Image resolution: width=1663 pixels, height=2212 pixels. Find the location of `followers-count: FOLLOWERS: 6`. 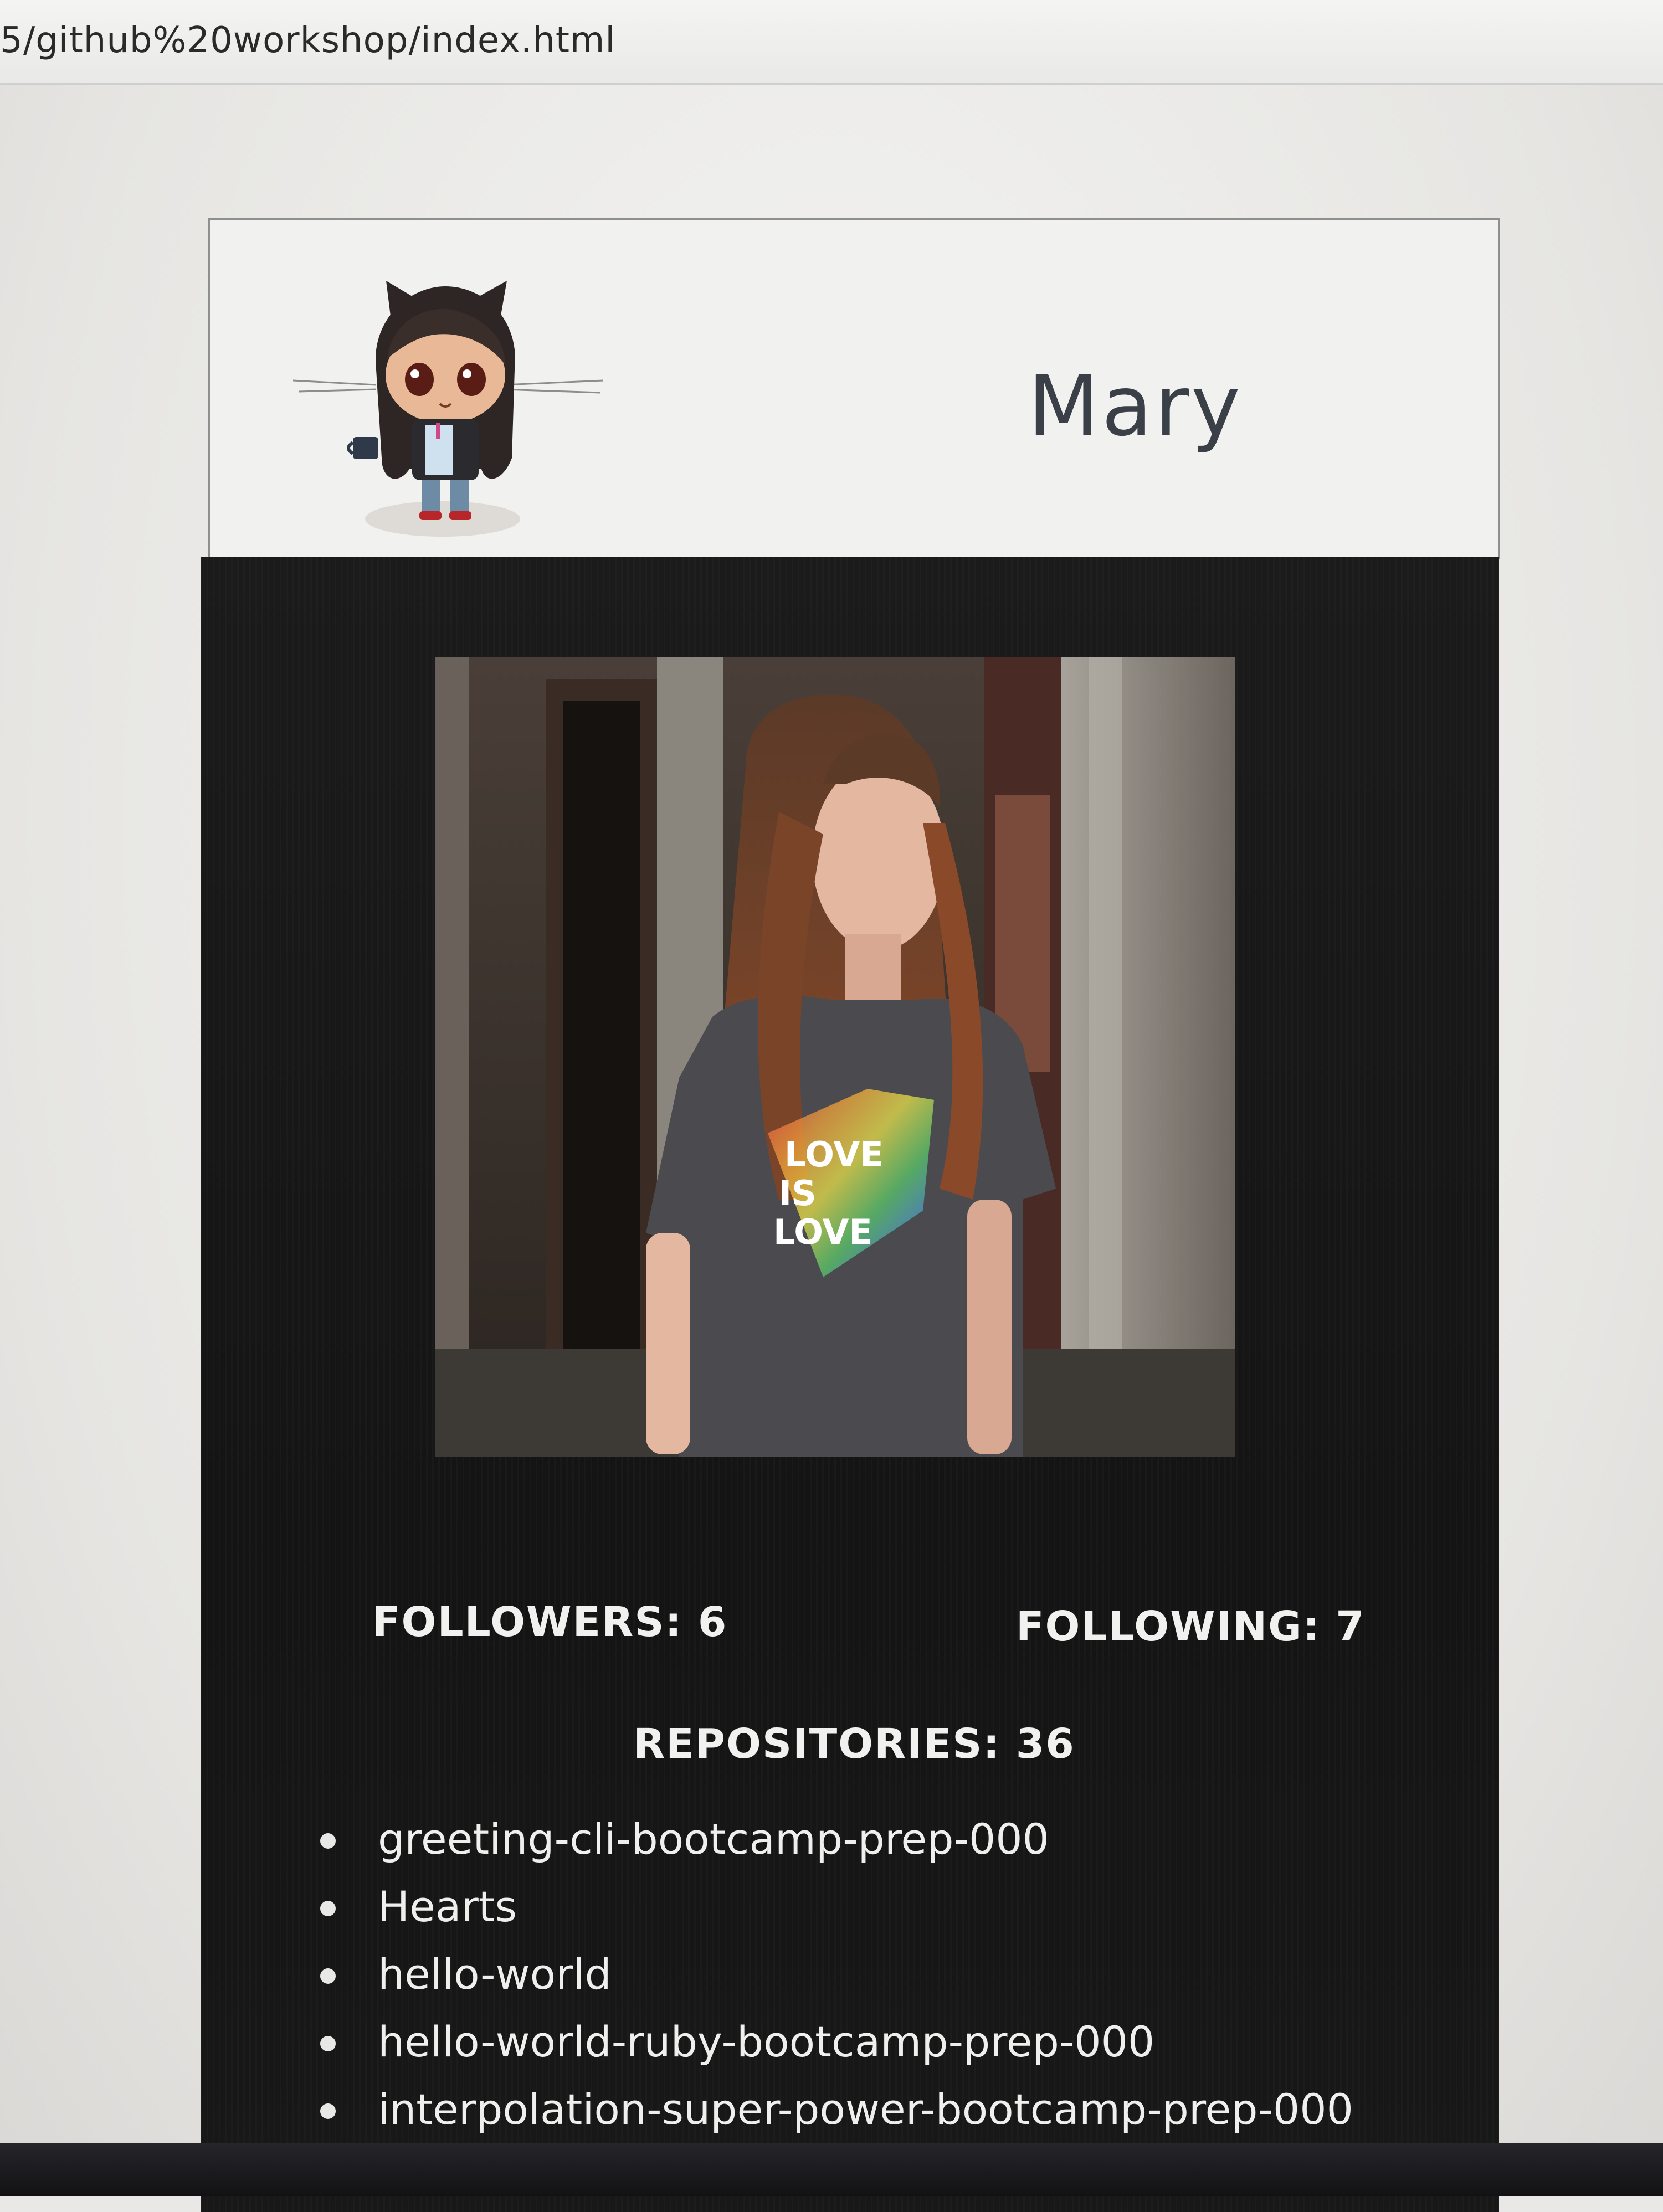

followers-count: FOLLOWERS: 6 is located at coordinates (550, 1622).